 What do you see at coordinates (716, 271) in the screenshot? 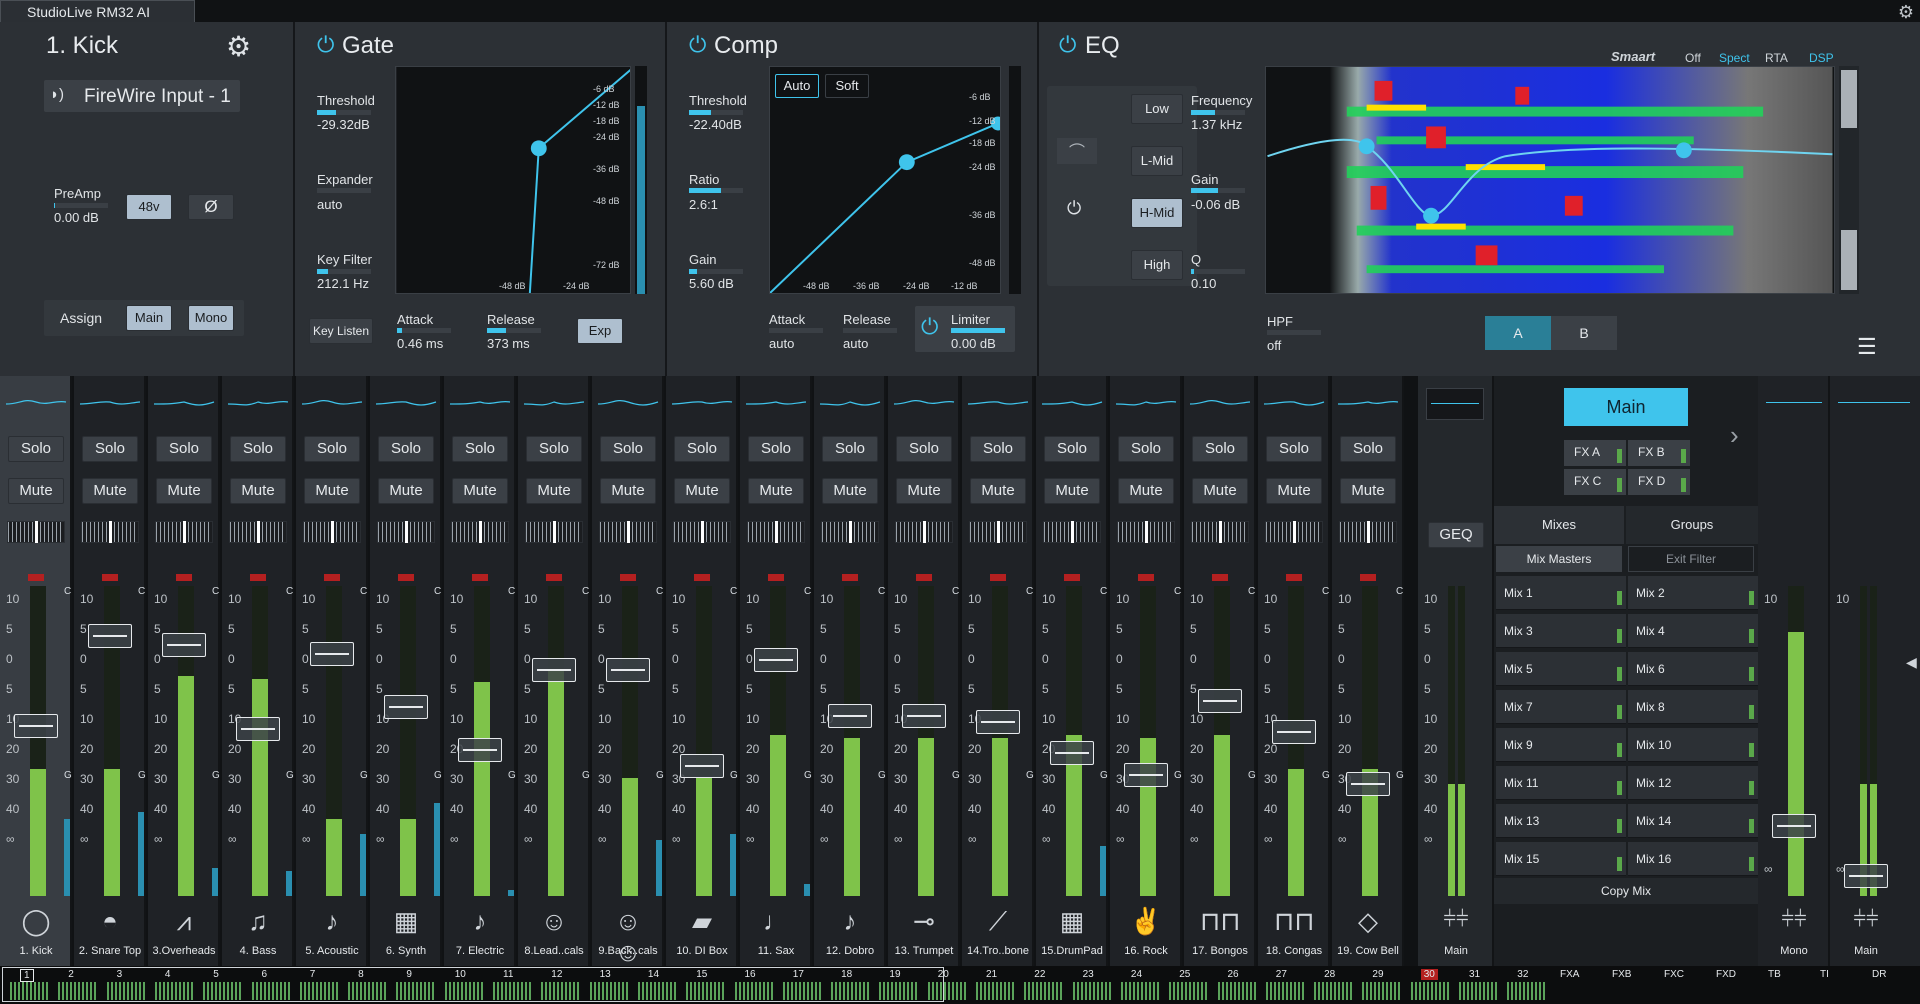
I see `comp-gain-bar` at bounding box center [716, 271].